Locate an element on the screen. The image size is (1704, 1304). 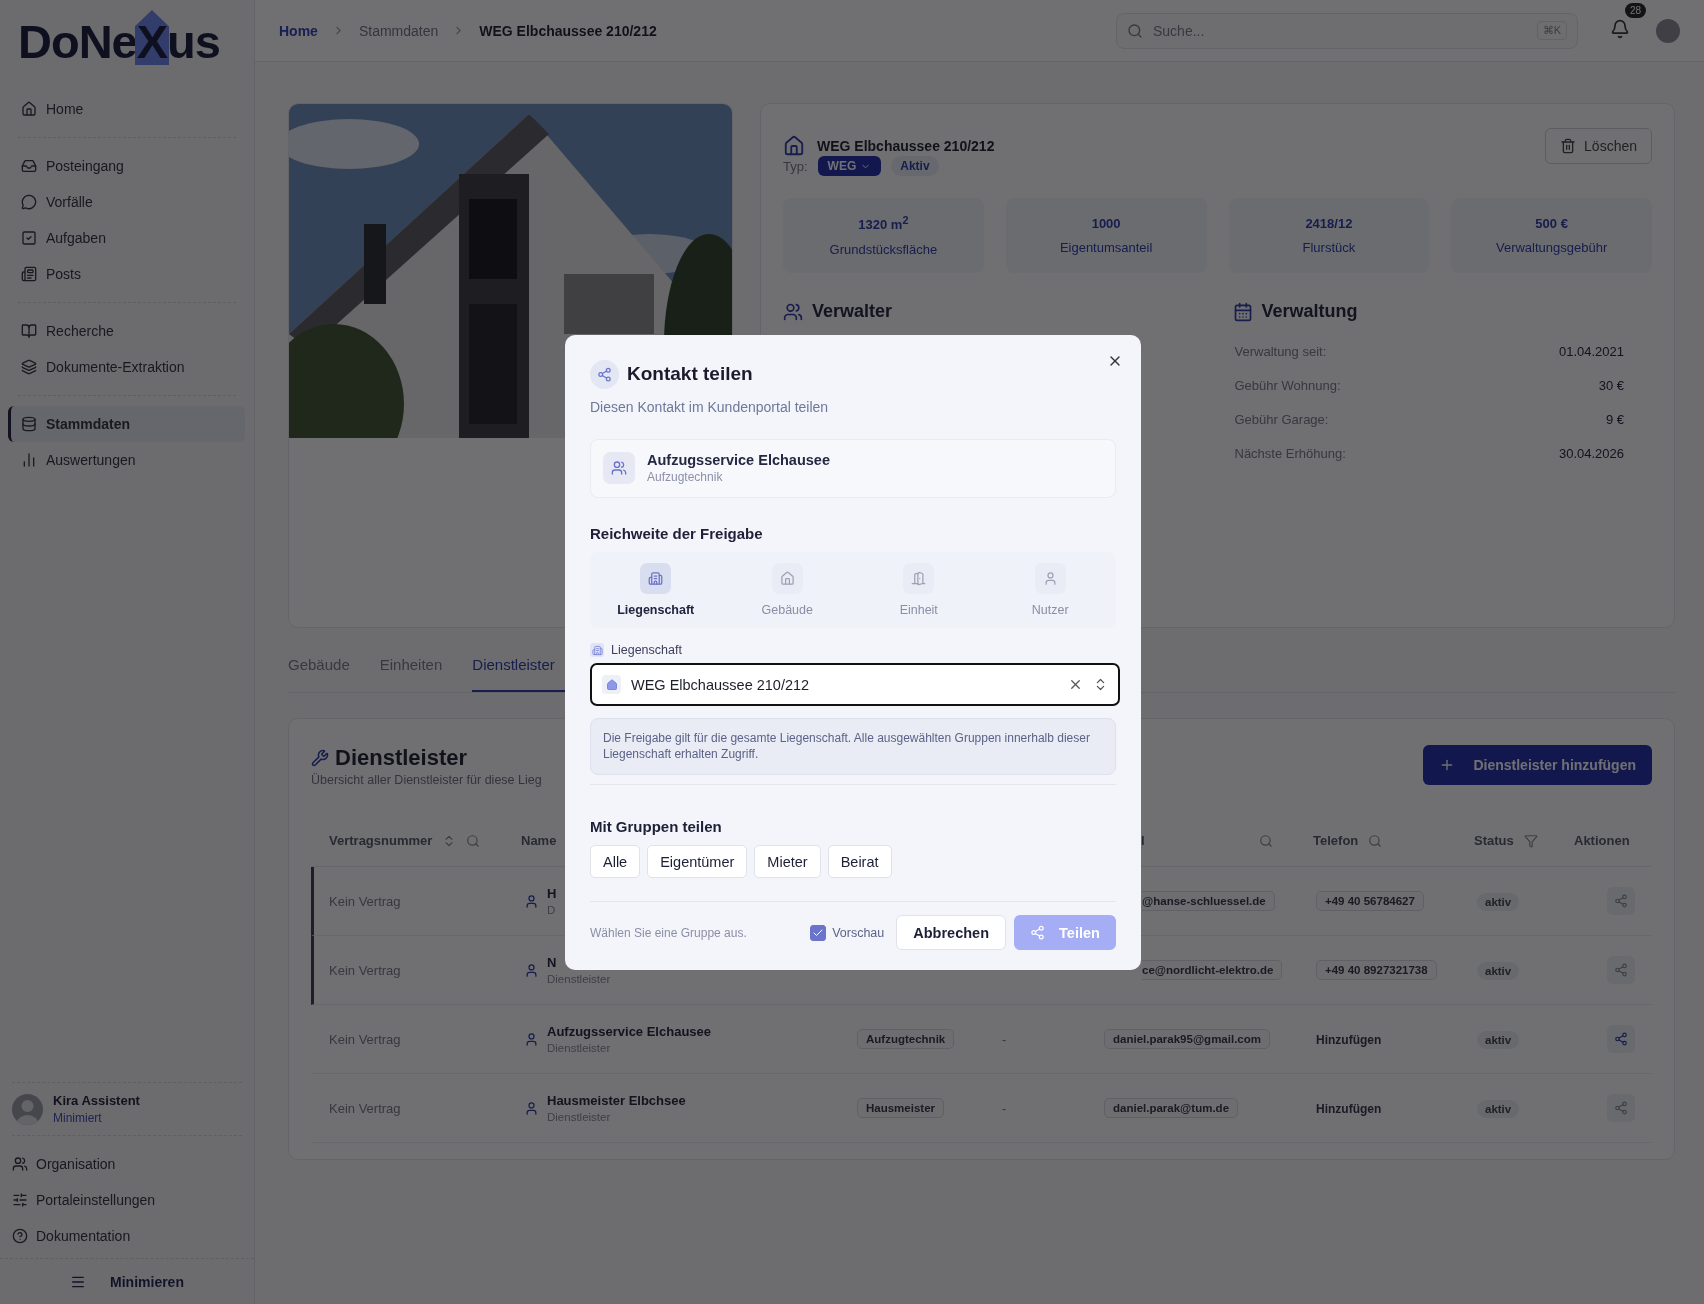
field-label: Nächste Erhöhung: is located at coordinates (1290, 453).